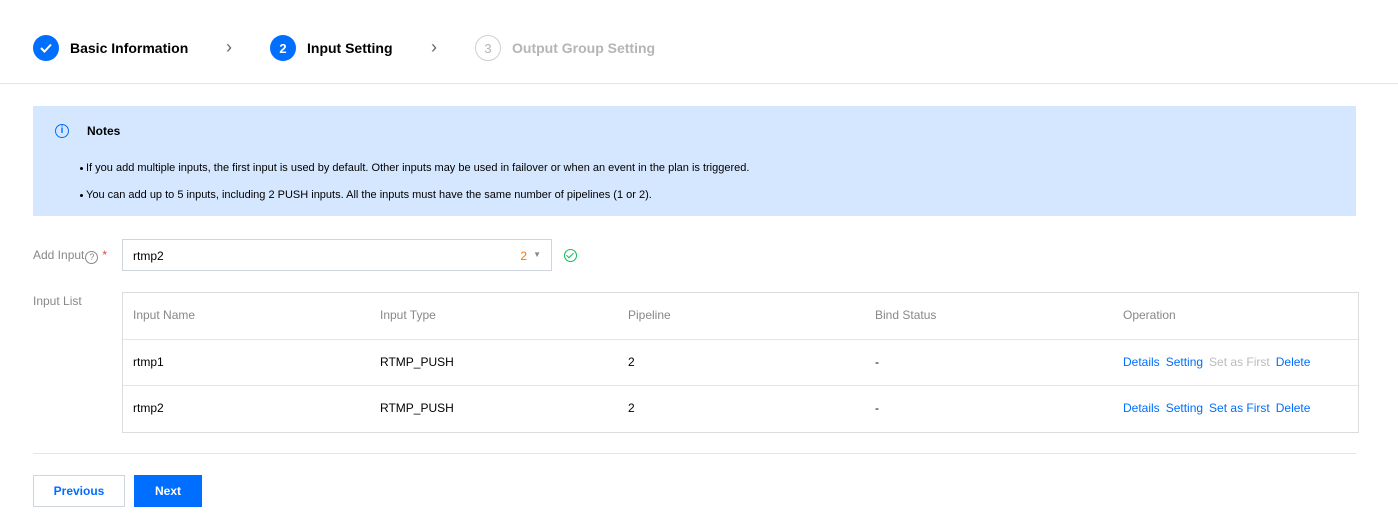  Describe the element at coordinates (104, 131) in the screenshot. I see `notes-title: Notes` at that location.